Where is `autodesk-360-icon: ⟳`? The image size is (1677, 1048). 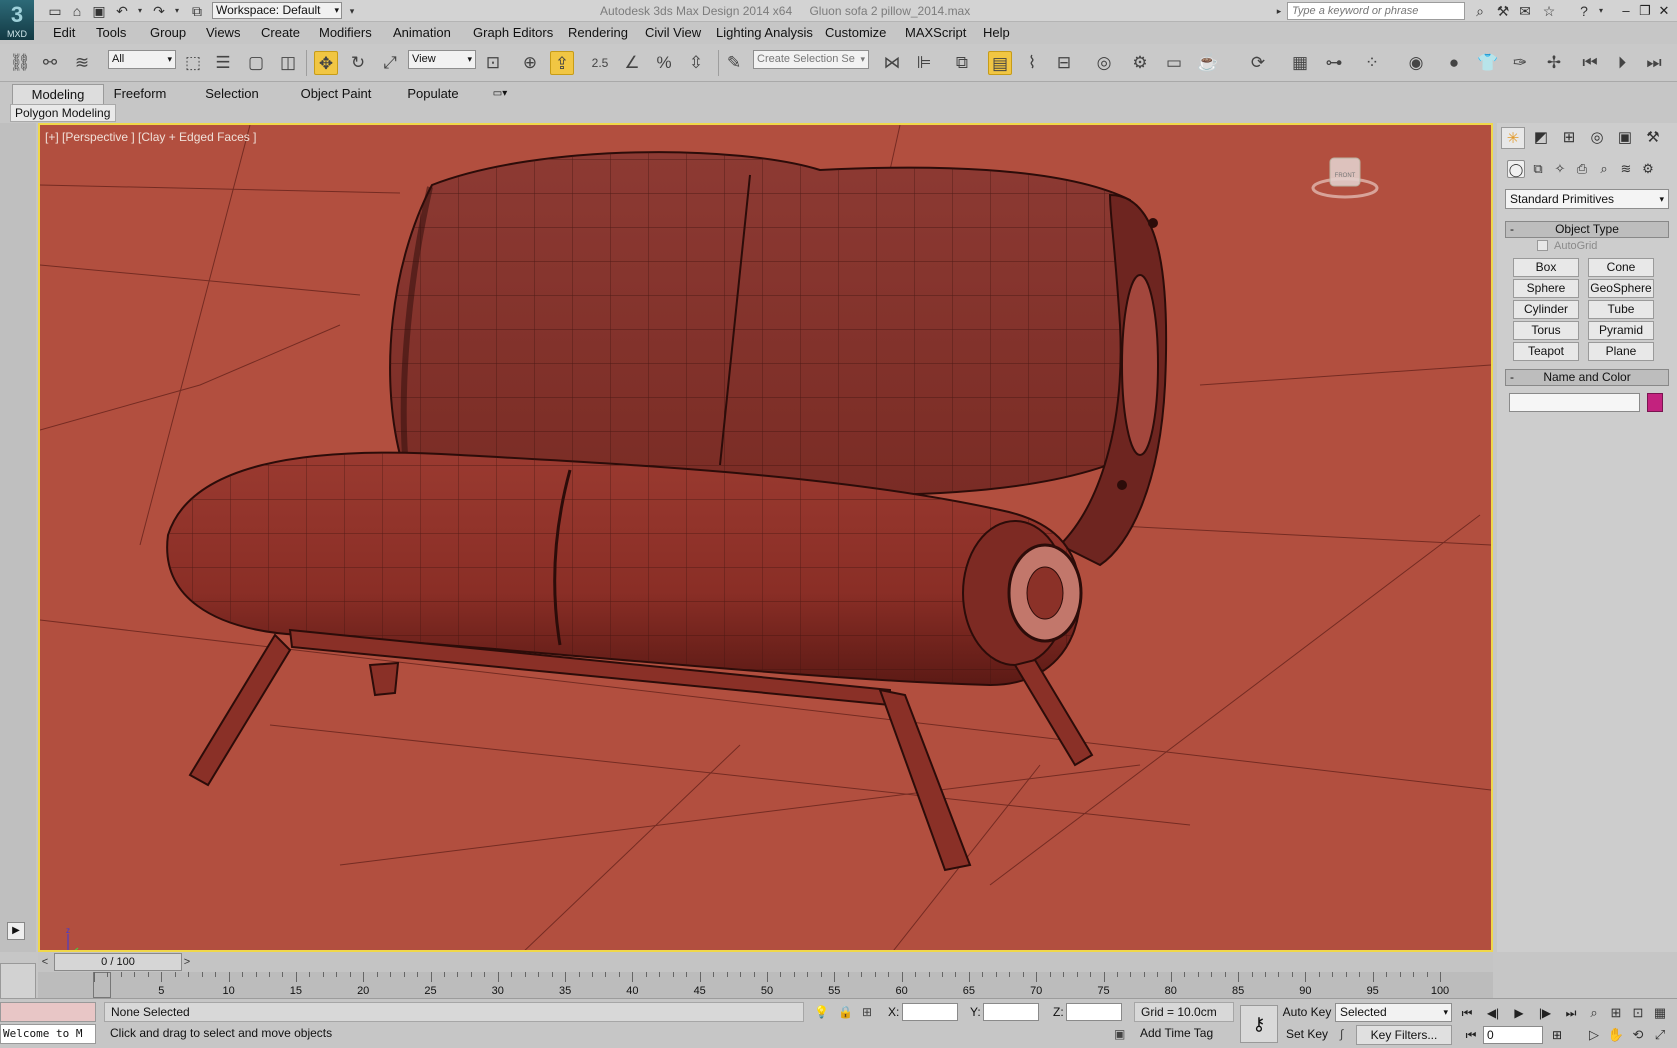 autodesk-360-icon: ⟳ is located at coordinates (1258, 63).